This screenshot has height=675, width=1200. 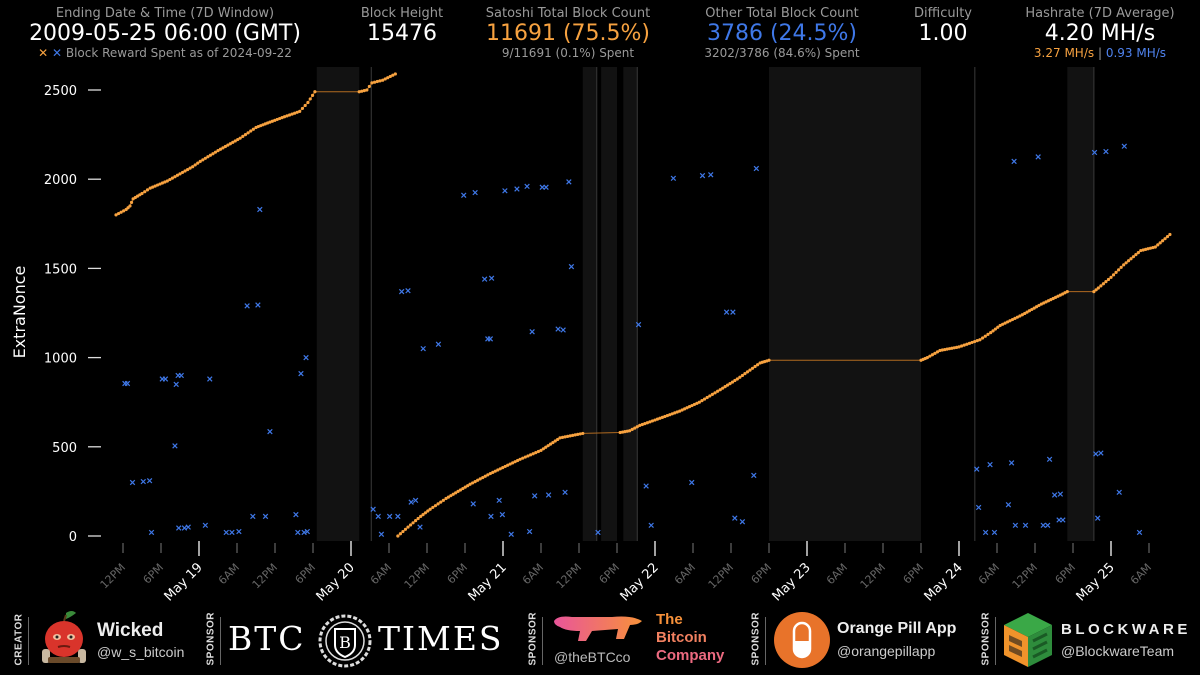 I want to click on difficulty-stat: Difficulty 1.00, so click(x=943, y=26).